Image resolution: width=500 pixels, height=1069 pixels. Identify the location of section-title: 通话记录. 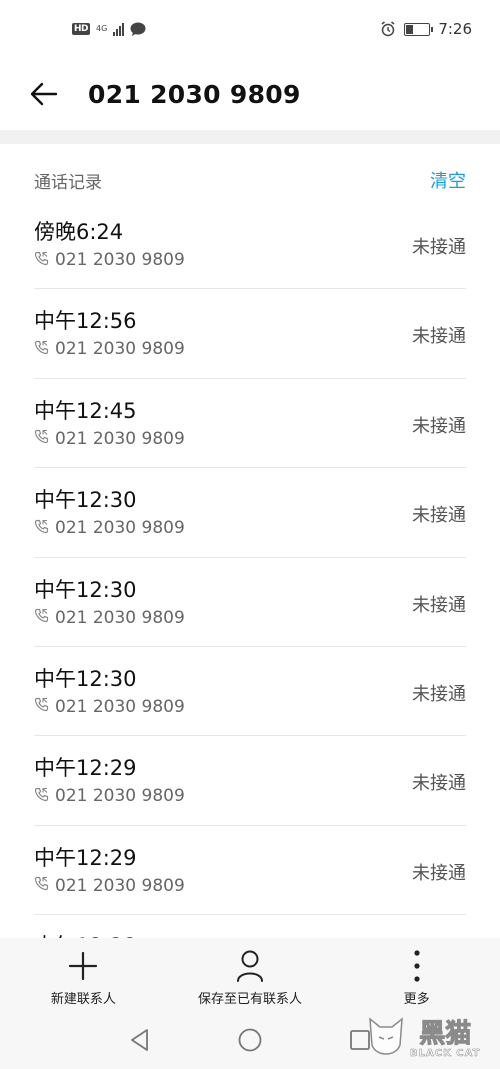
(68, 182).